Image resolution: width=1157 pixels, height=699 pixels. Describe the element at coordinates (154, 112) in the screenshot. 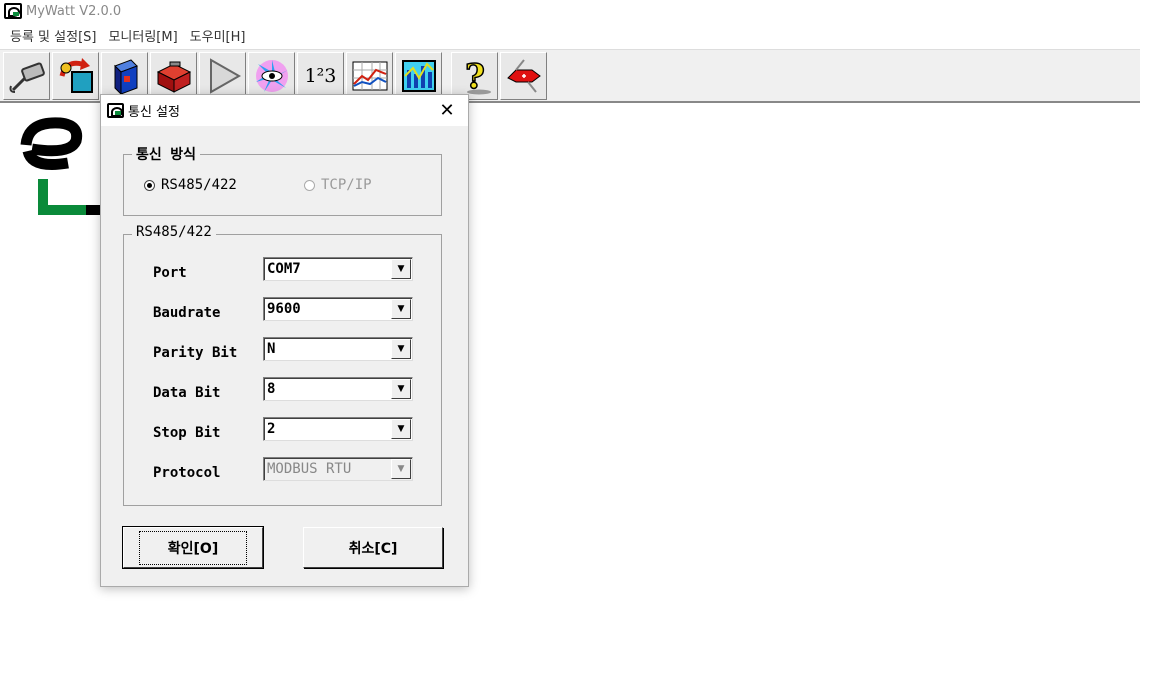

I see `dialog-title: 통신 설정` at that location.